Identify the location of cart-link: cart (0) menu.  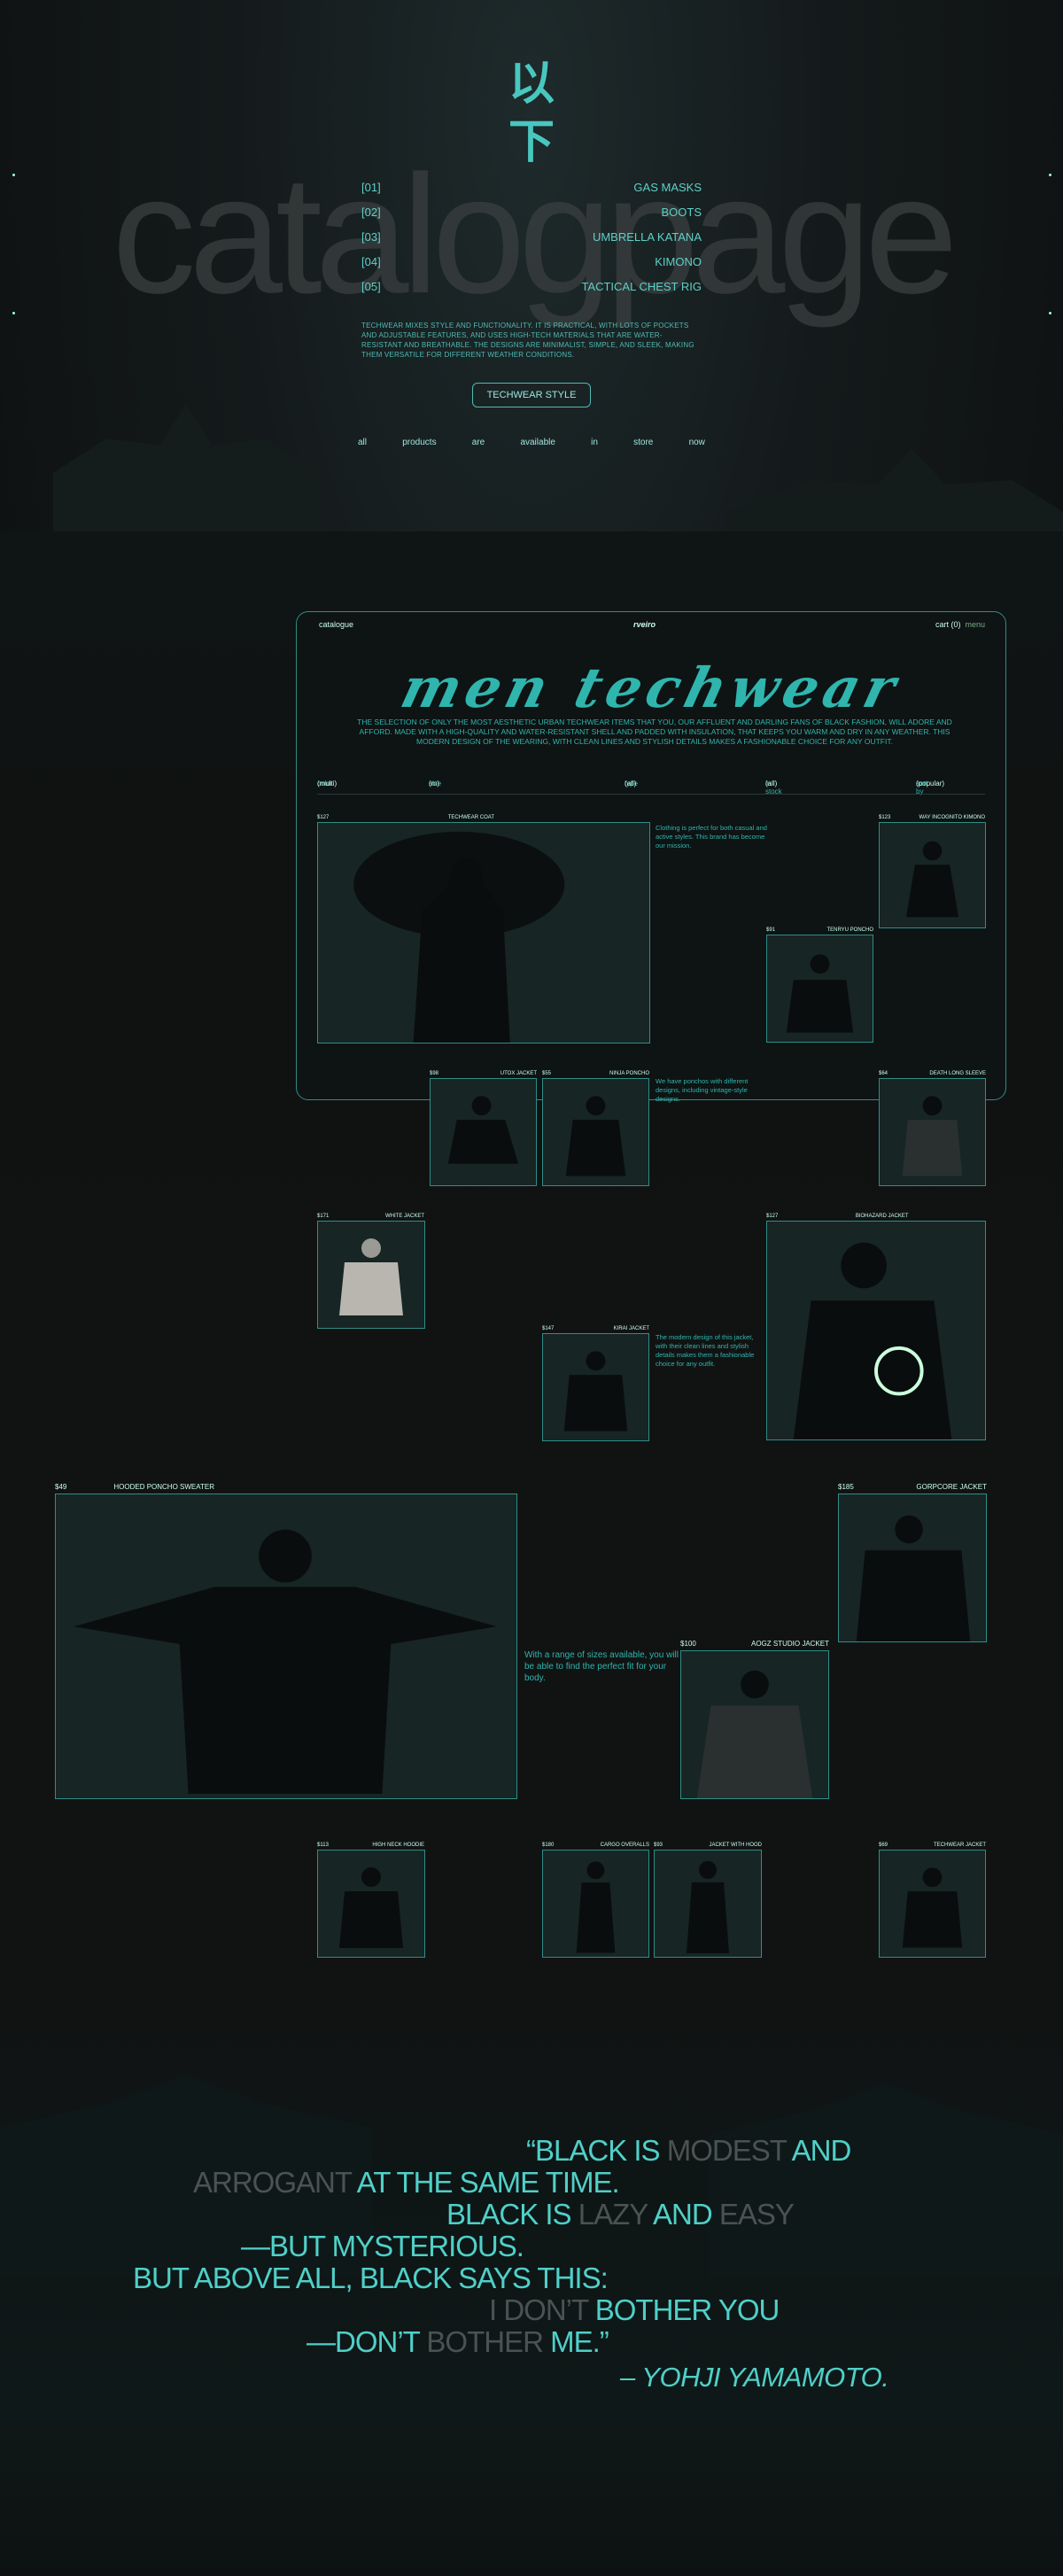
(960, 624).